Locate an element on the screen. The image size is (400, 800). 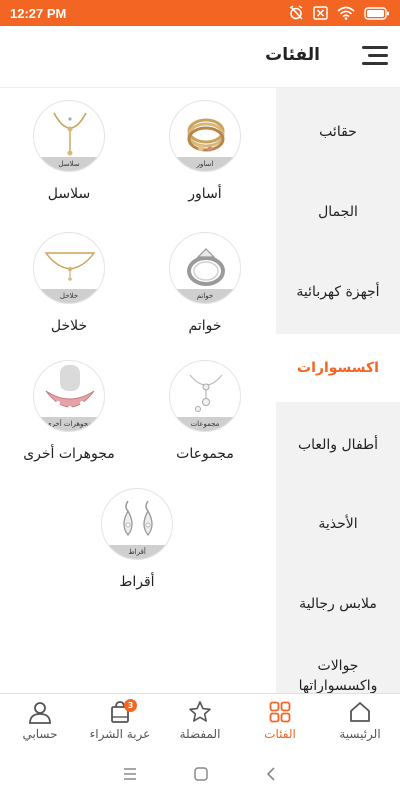
nav-categories: الفئات is located at coordinates (280, 720).